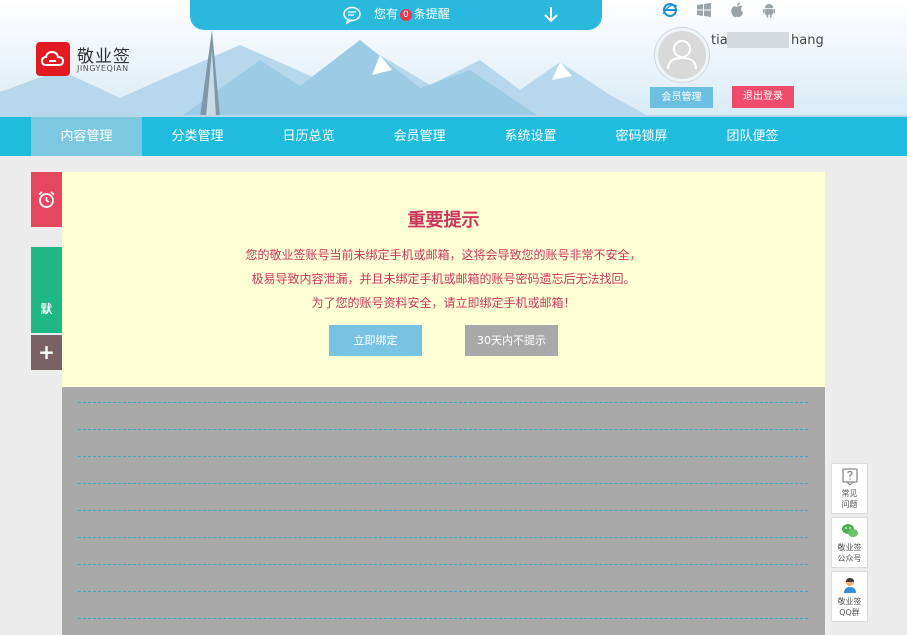 The width and height of the screenshot is (907, 635). I want to click on qq-label: 敬业签 QQ群, so click(849, 607).